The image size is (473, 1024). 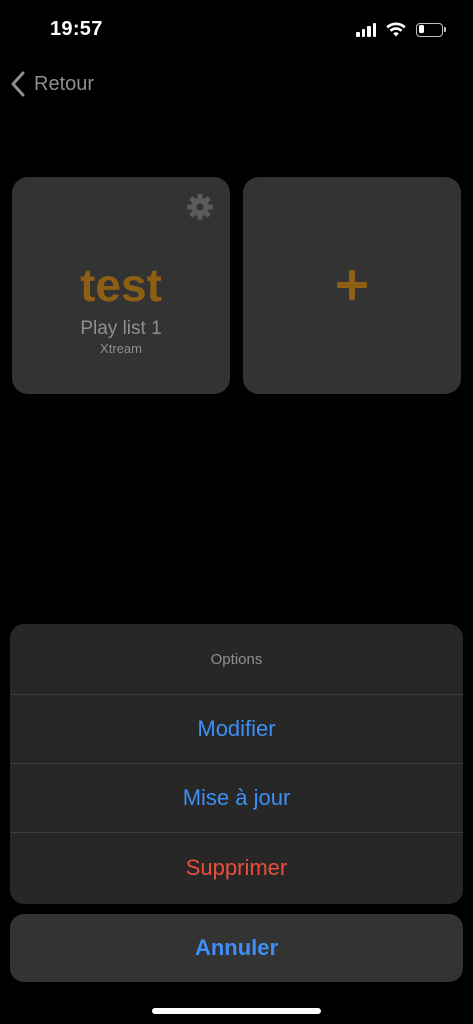 What do you see at coordinates (236, 868) in the screenshot?
I see `delete-button: Supprimer` at bounding box center [236, 868].